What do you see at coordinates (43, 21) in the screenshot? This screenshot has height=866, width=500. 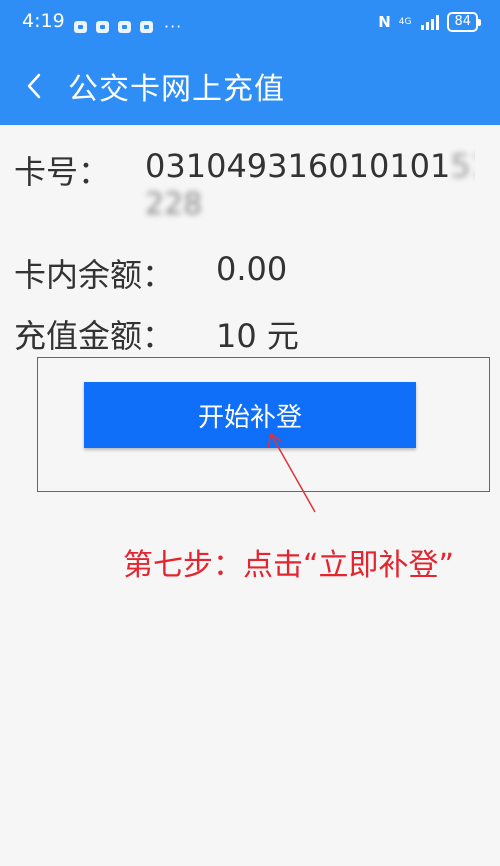 I see `status-time: 4:19` at bounding box center [43, 21].